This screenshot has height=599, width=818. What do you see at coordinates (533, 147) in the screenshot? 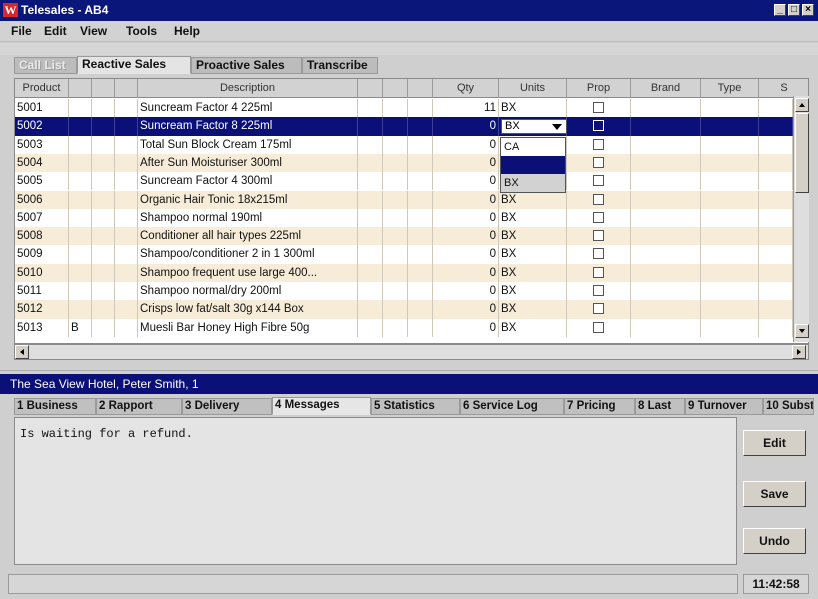
I see `units-option-ca: CA` at bounding box center [533, 147].